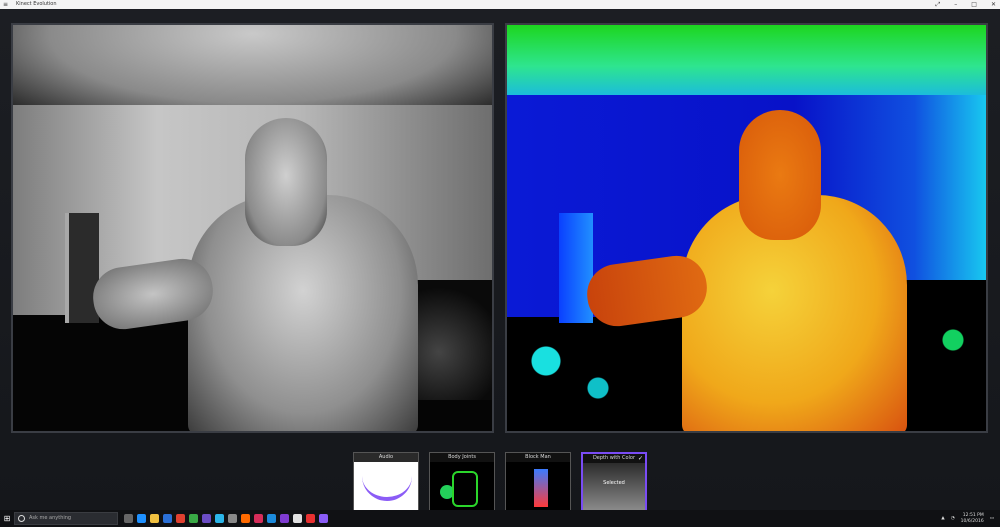  What do you see at coordinates (141, 518) in the screenshot?
I see `edge-icon` at bounding box center [141, 518].